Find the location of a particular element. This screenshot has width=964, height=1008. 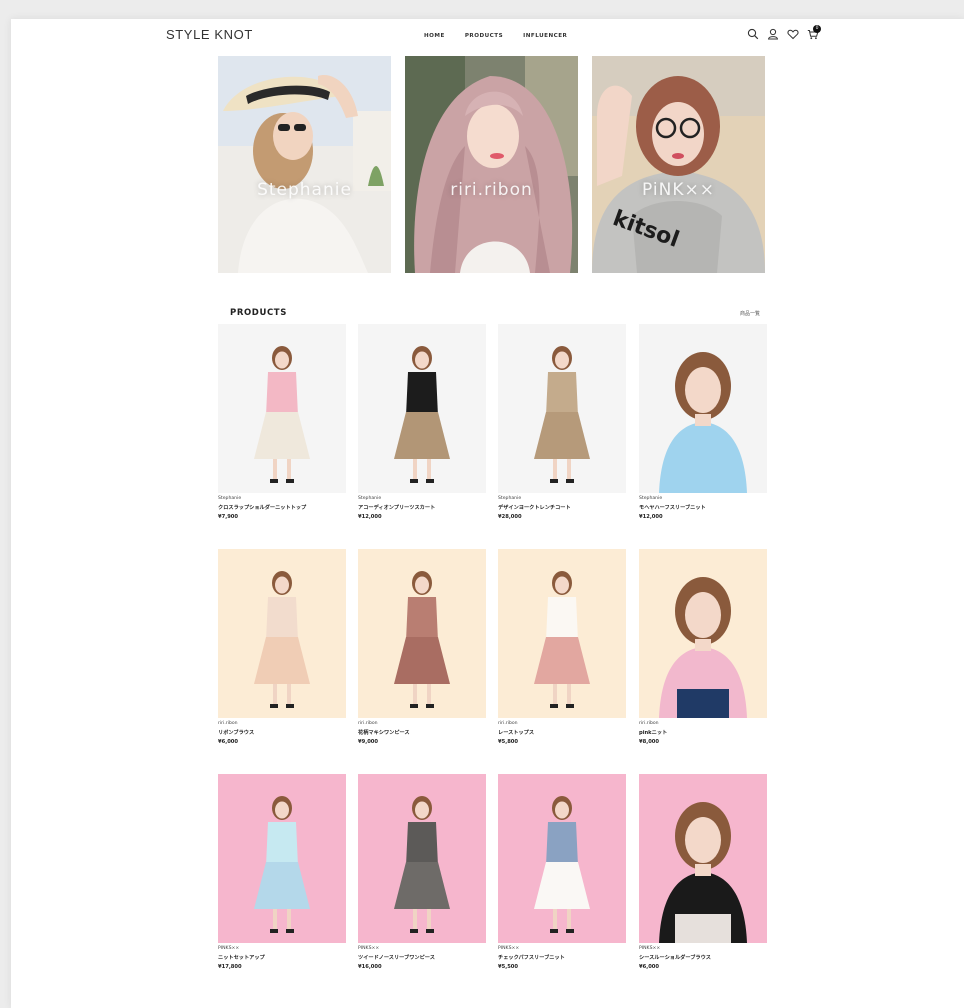

product-name: pinkニット is located at coordinates (653, 732).